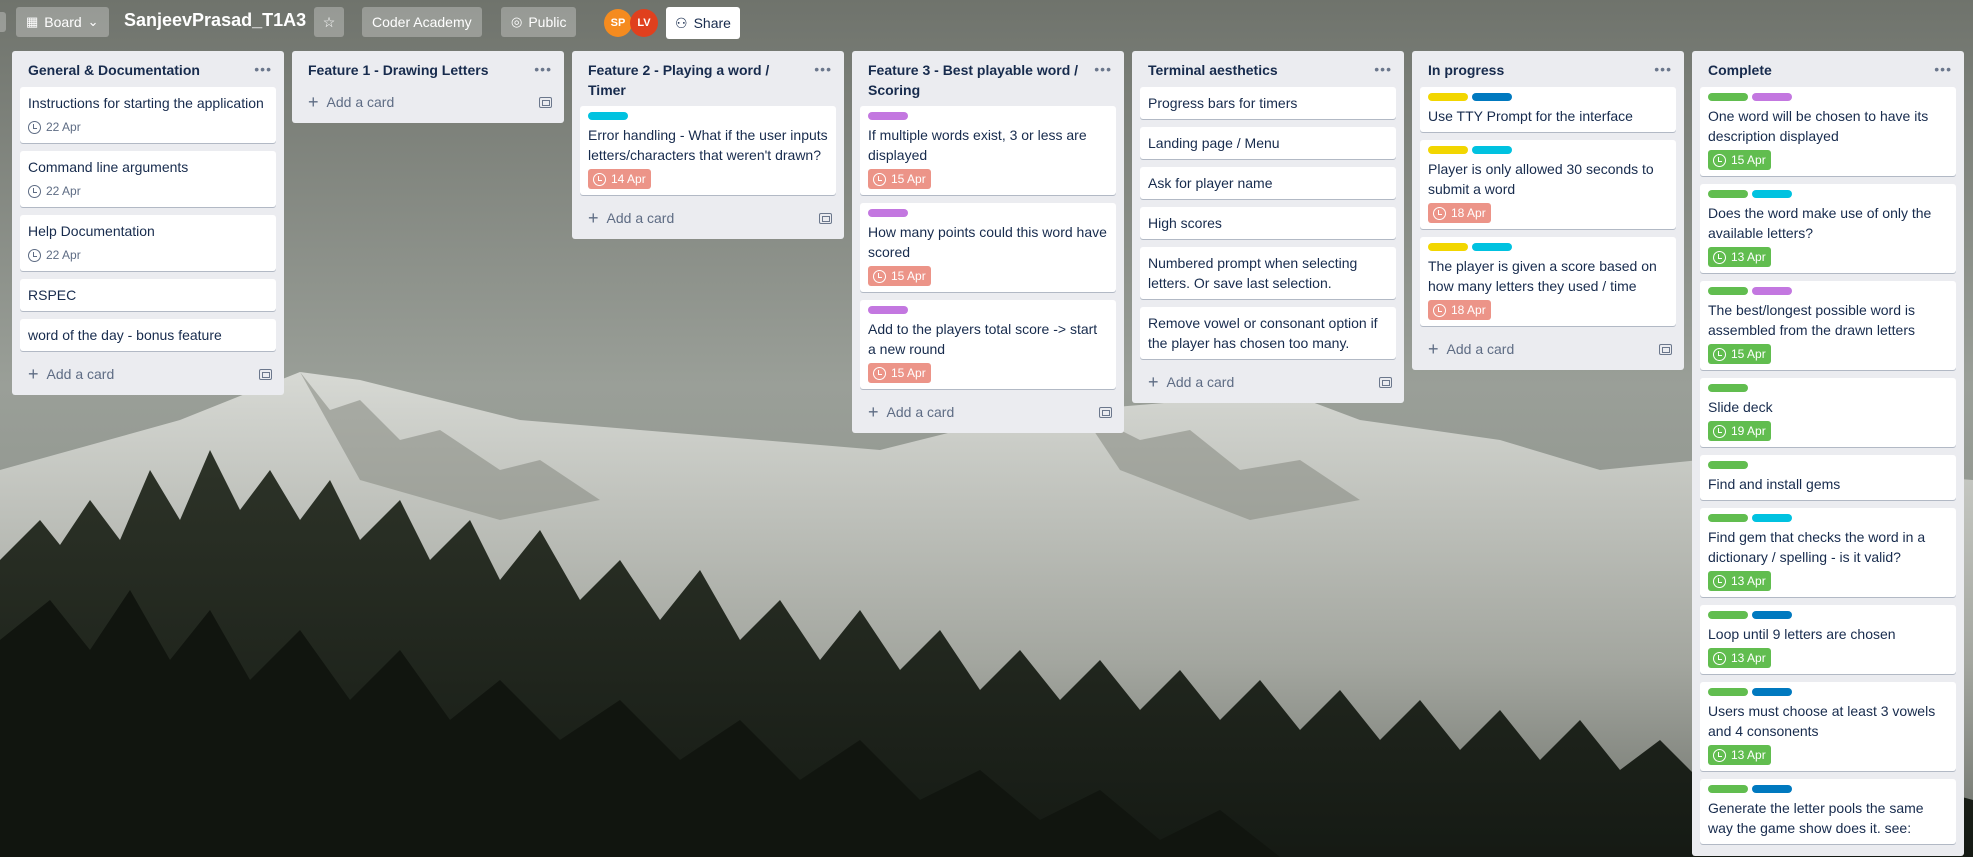 This screenshot has height=857, width=1973. I want to click on list-title: In progress, so click(1466, 70).